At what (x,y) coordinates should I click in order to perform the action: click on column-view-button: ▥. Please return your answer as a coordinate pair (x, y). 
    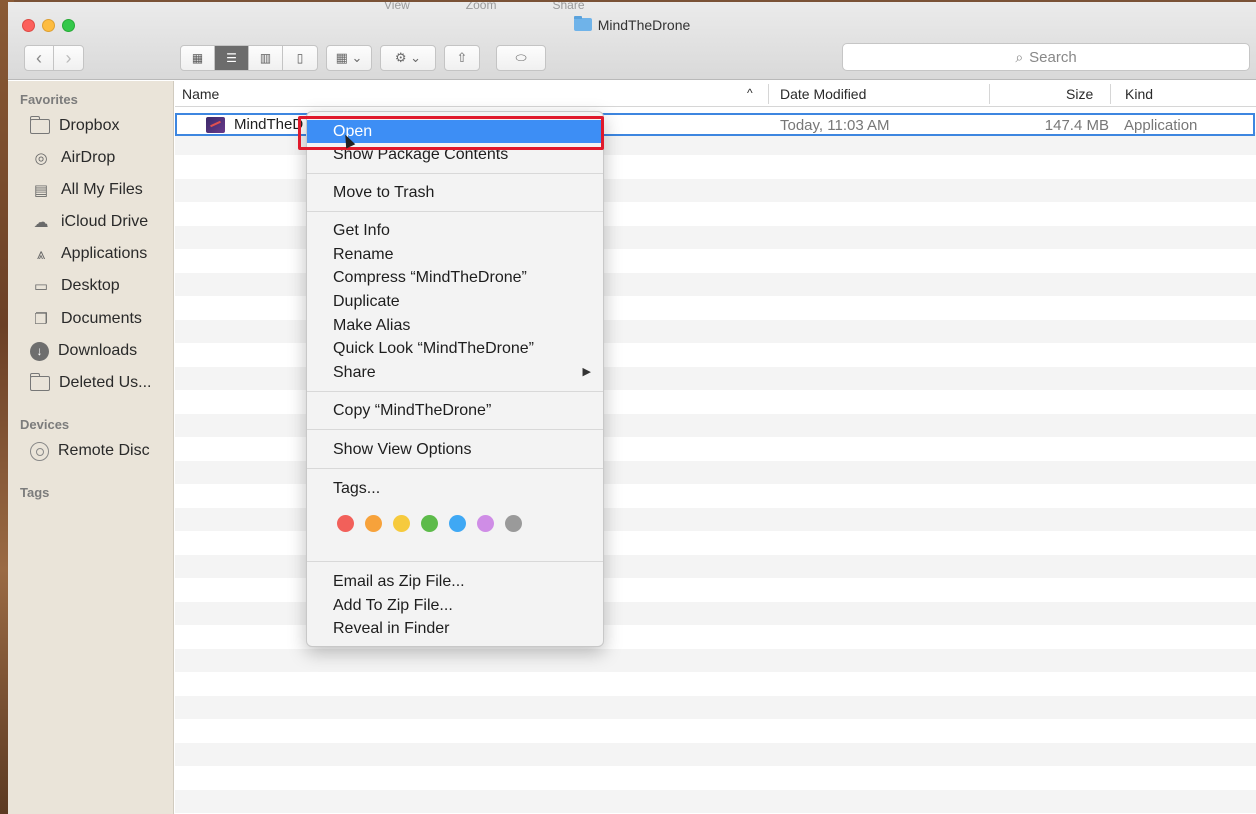
    Looking at the image, I should click on (266, 58).